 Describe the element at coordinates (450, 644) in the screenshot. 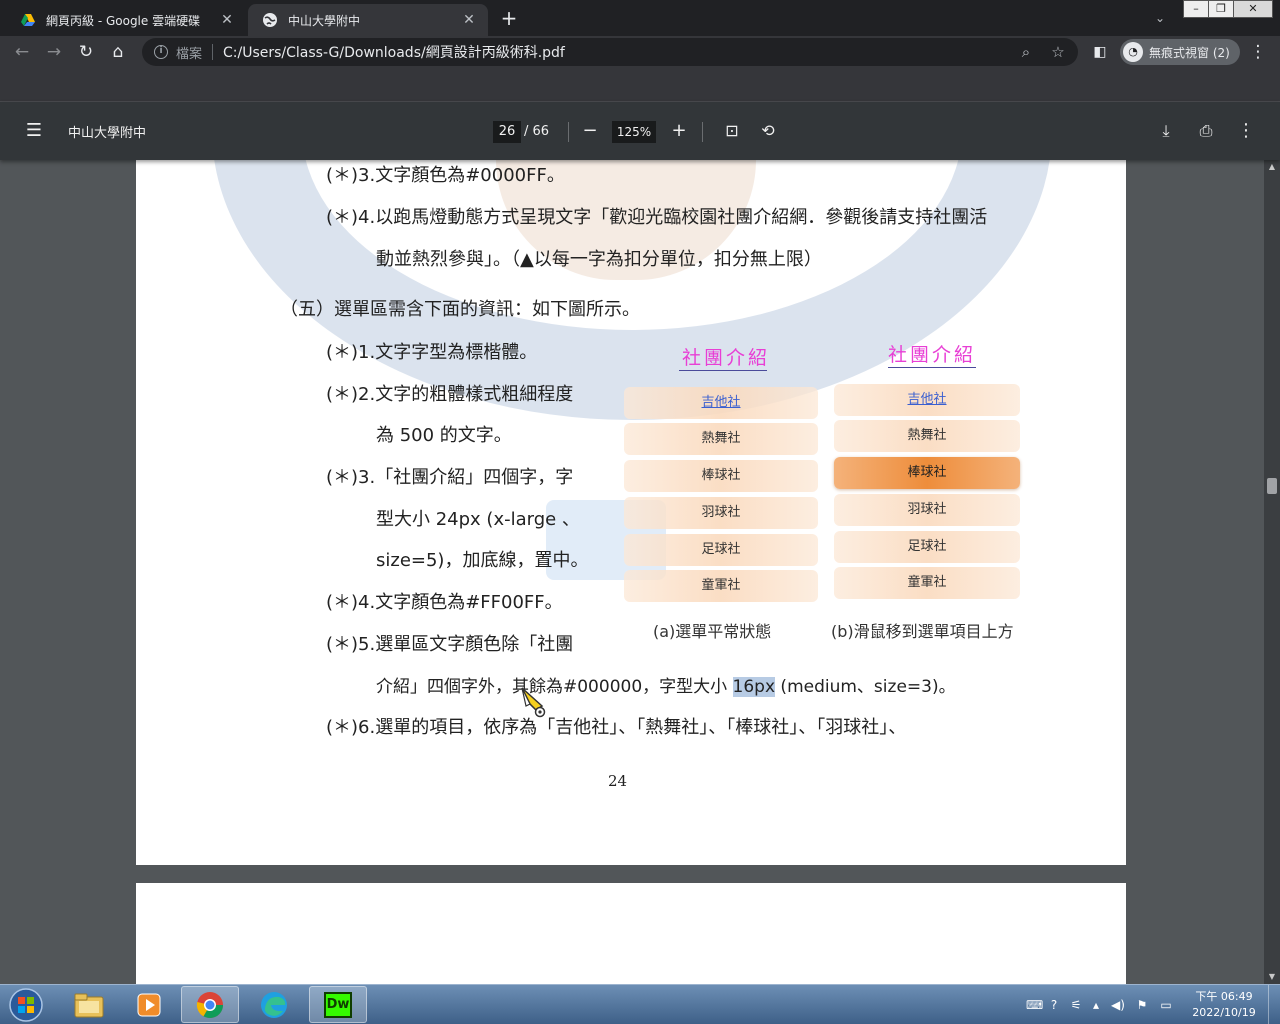

I see `doc-line: (＊)5.選單區文字顏色除「社團` at that location.